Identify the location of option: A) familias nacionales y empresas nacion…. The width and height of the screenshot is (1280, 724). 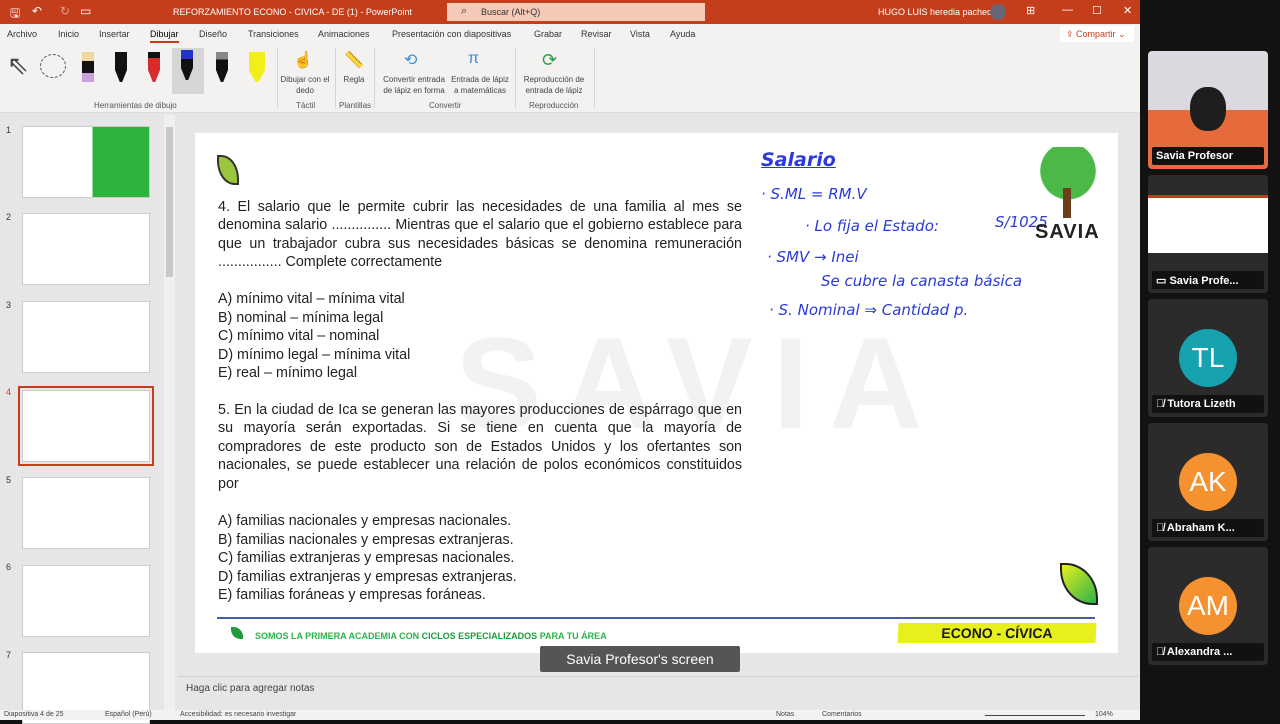
(365, 521).